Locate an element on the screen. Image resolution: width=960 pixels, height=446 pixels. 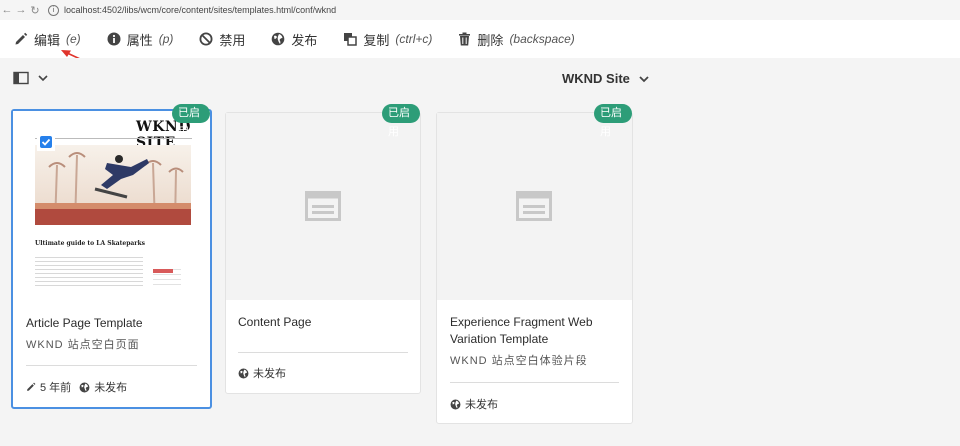
card-subtitle: WKND 站点空白体验片段 is located at coordinates (519, 361).